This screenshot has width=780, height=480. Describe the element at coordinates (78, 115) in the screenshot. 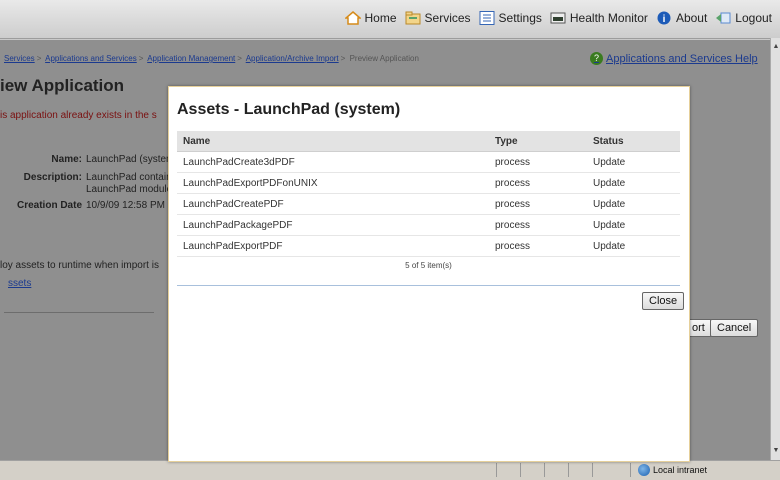

I see `warning-message: is application already exists in the s` at that location.